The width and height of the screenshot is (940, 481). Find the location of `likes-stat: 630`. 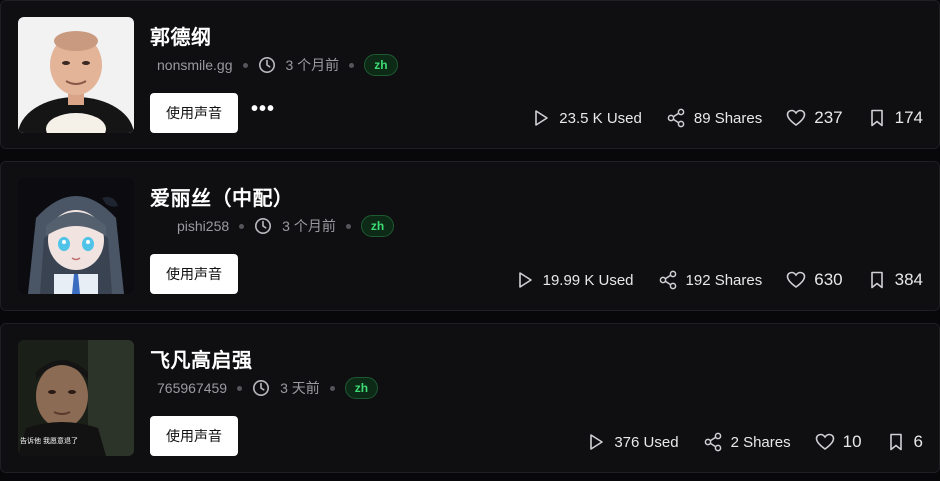

likes-stat: 630 is located at coordinates (814, 280).